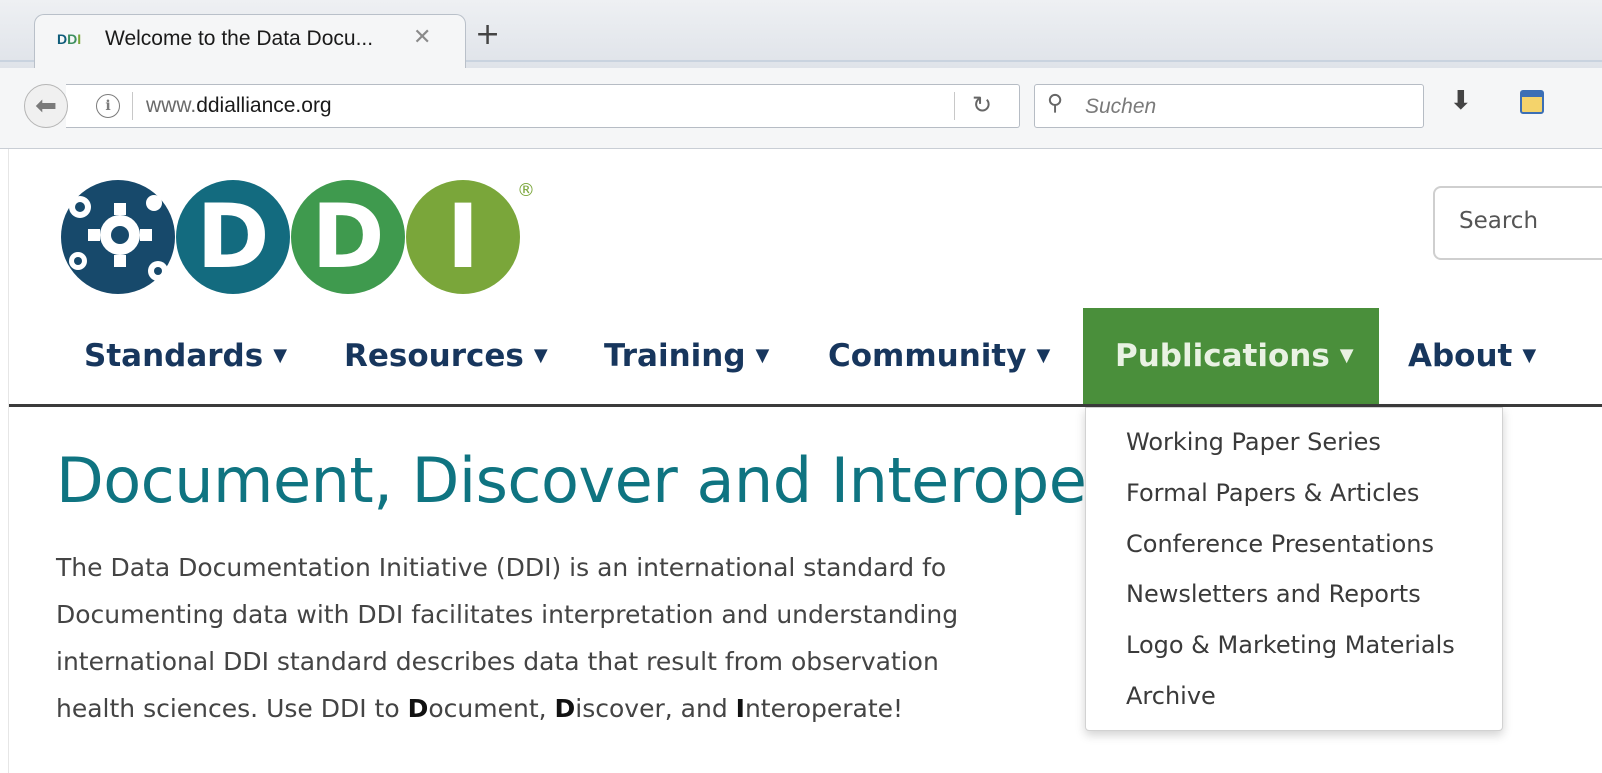 Image resolution: width=1602 pixels, height=773 pixels. Describe the element at coordinates (571, 480) in the screenshot. I see `page-title: Document, Discover and Interope` at that location.